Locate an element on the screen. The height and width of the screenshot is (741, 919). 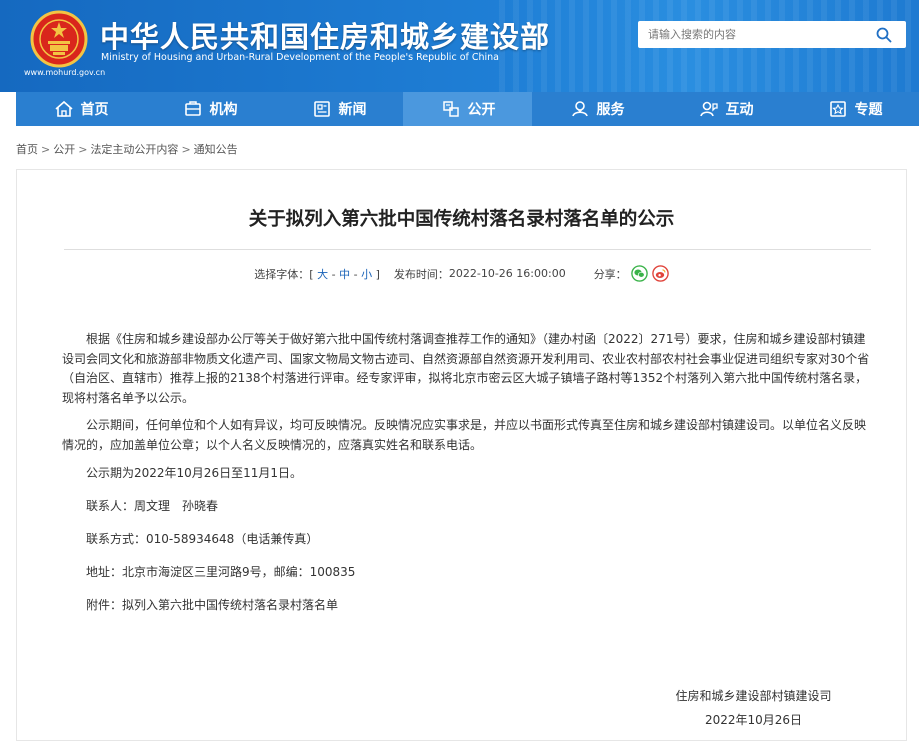
main-nav: 首页 机构 新闻 公开 服务 互动 专题 is located at coordinates (467, 109).